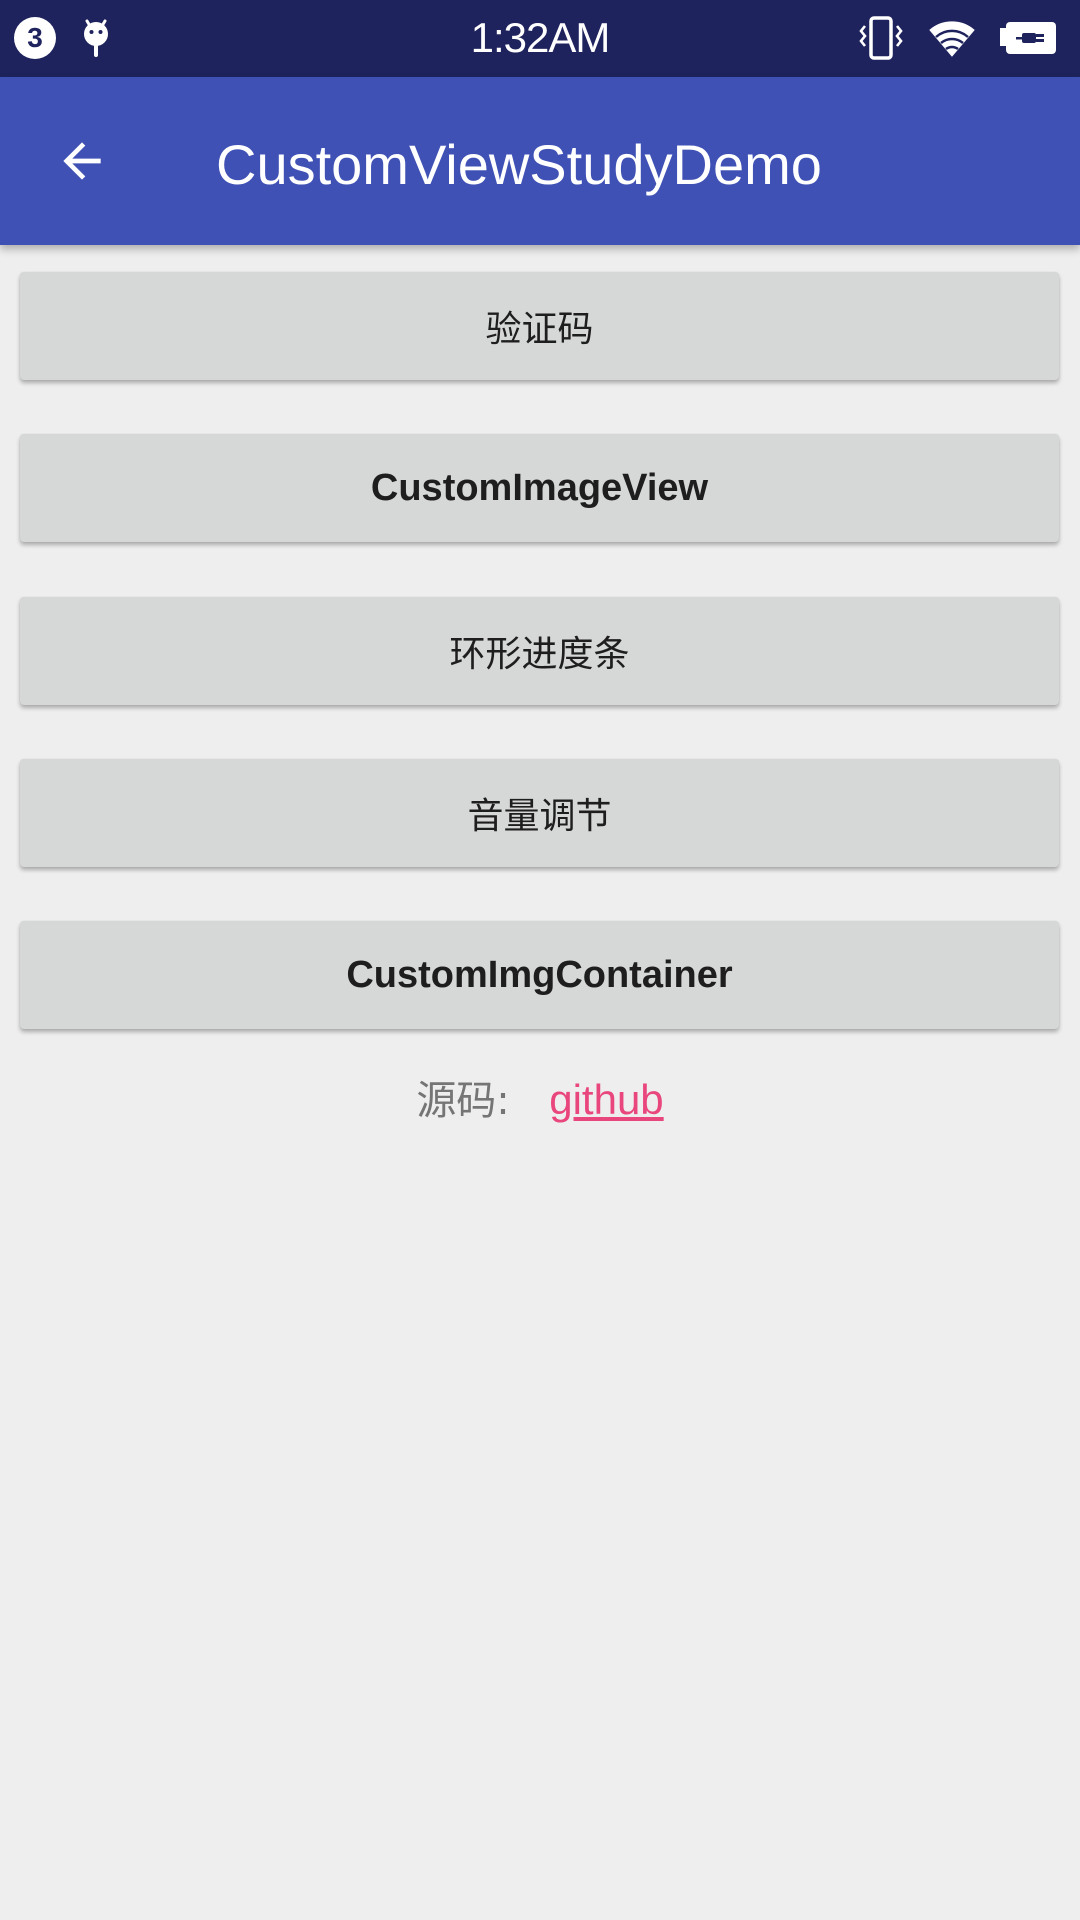 Image resolution: width=1080 pixels, height=1920 pixels. I want to click on custom-image-view-button: CustomImageView, so click(539, 488).